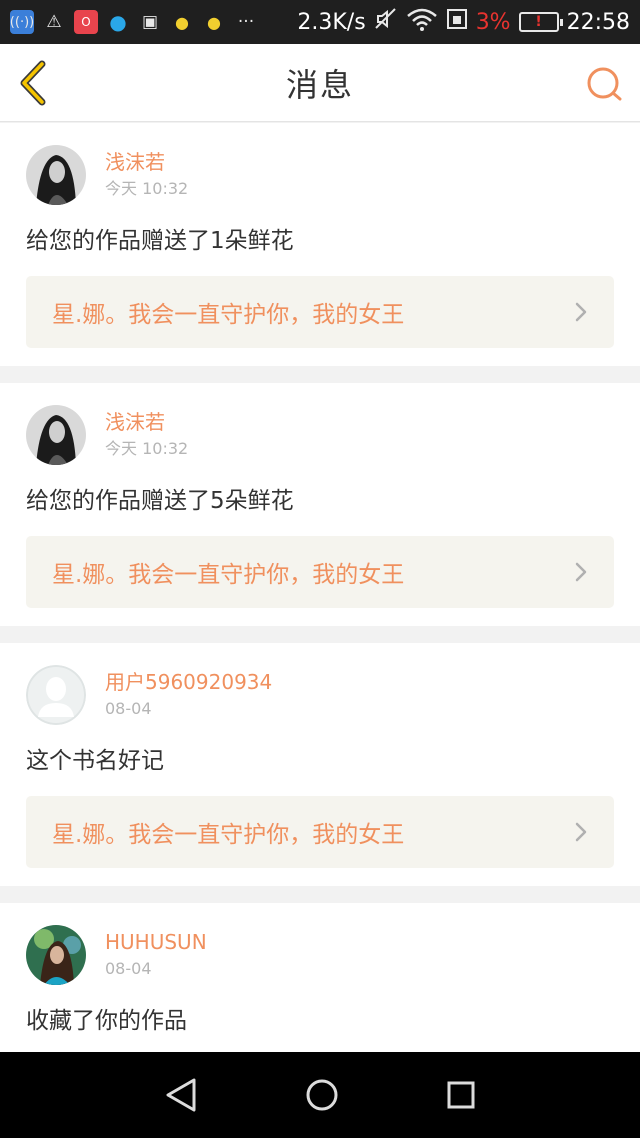 The image size is (640, 1138). Describe the element at coordinates (457, 22) in the screenshot. I see `sim-icon` at that location.